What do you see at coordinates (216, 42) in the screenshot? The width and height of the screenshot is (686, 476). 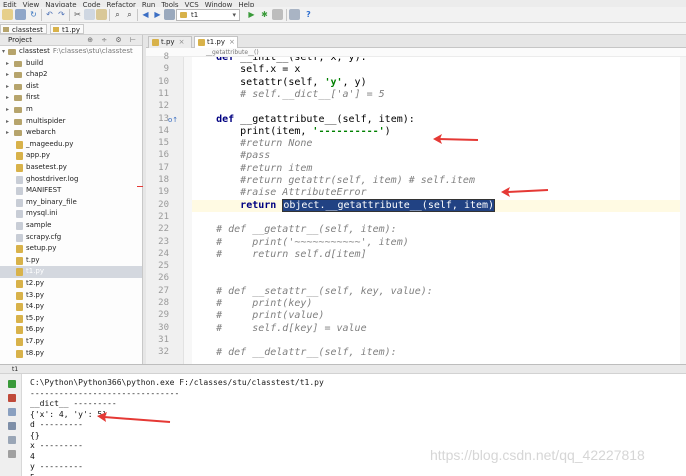 I see `tab-t1-py: t1.py ×` at bounding box center [216, 42].